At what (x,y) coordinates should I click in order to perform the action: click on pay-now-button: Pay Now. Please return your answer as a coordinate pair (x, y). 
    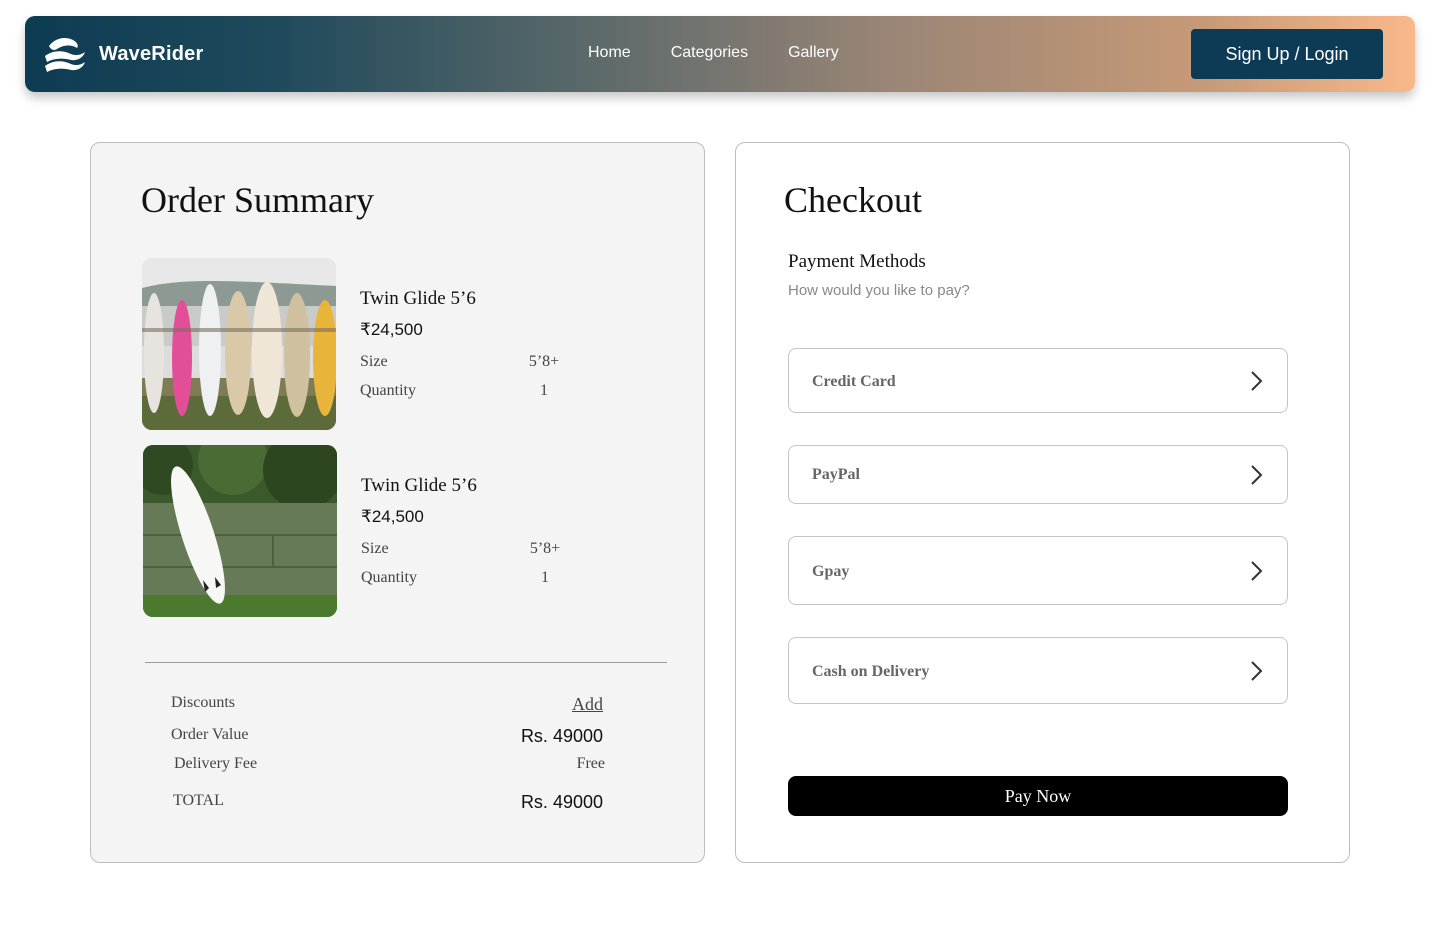
    Looking at the image, I should click on (1038, 796).